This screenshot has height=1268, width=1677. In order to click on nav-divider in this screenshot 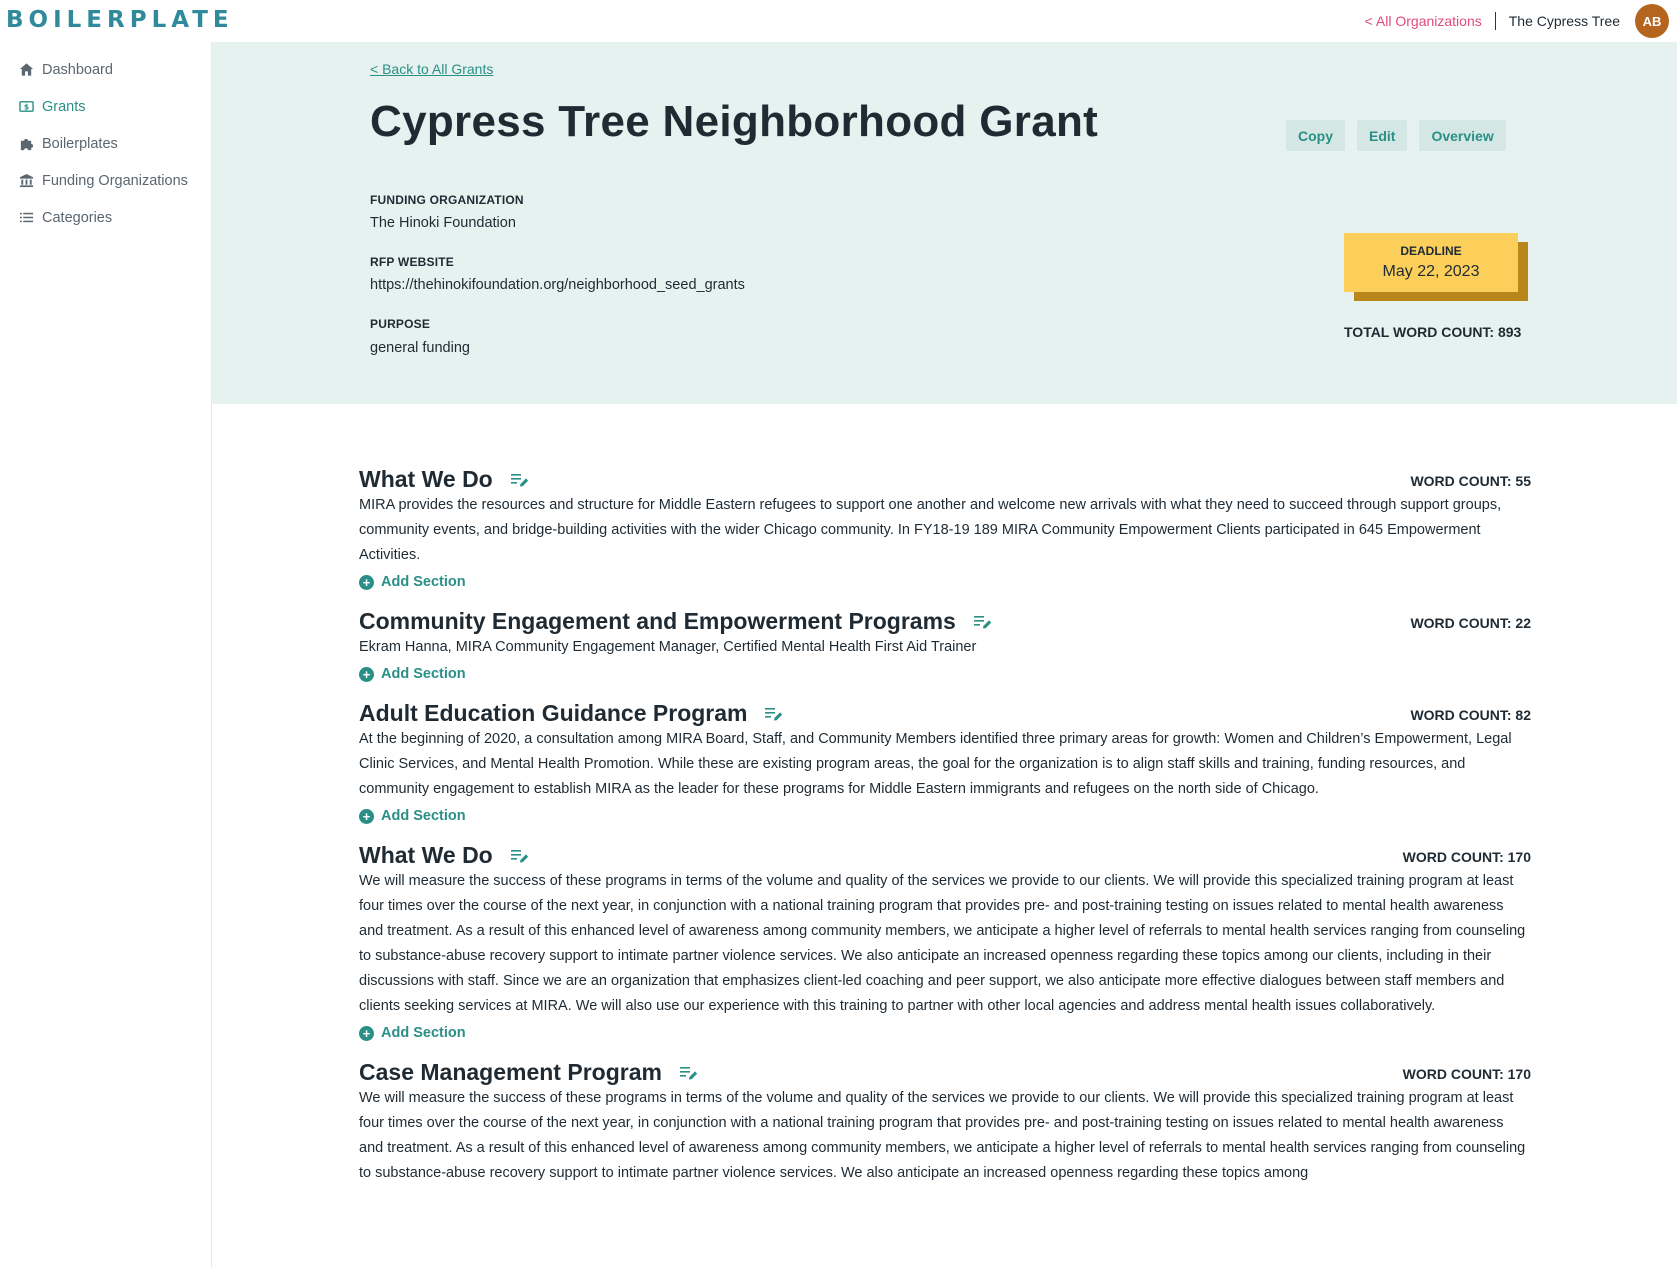, I will do `click(1495, 21)`.